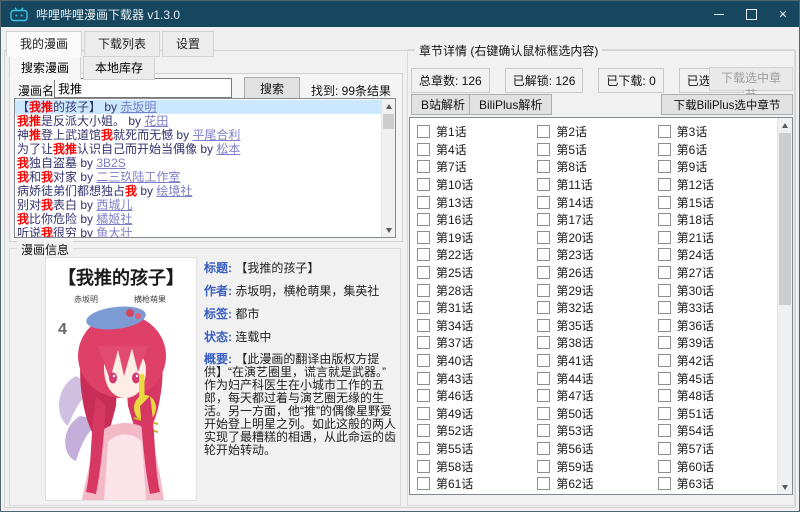 Image resolution: width=800 pixels, height=512 pixels. I want to click on chapter-item: 第19话, so click(477, 238).